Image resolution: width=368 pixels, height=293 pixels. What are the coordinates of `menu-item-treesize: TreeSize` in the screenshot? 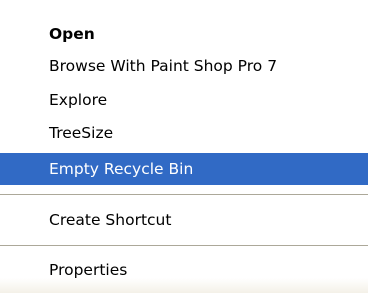 It's located at (184, 133).